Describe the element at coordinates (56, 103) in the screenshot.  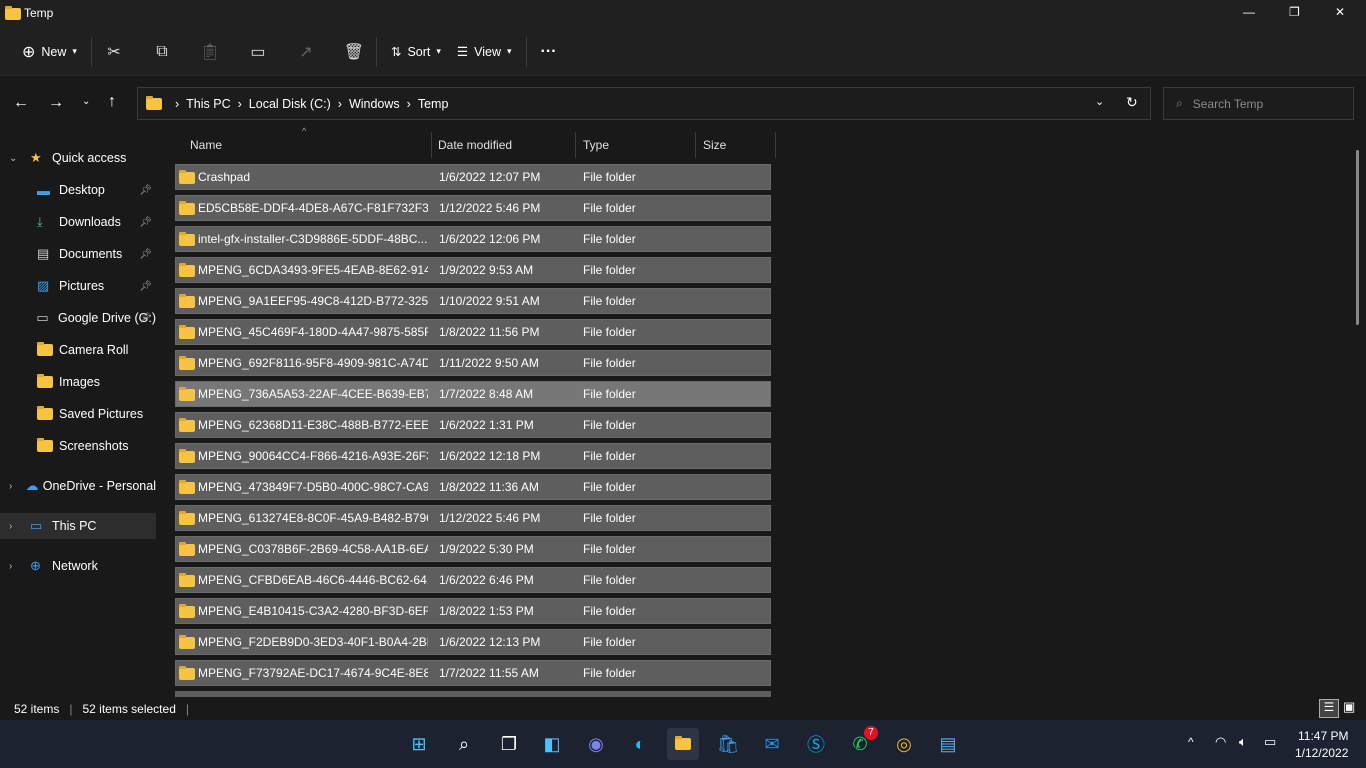
I see `forward-icon: →` at that location.